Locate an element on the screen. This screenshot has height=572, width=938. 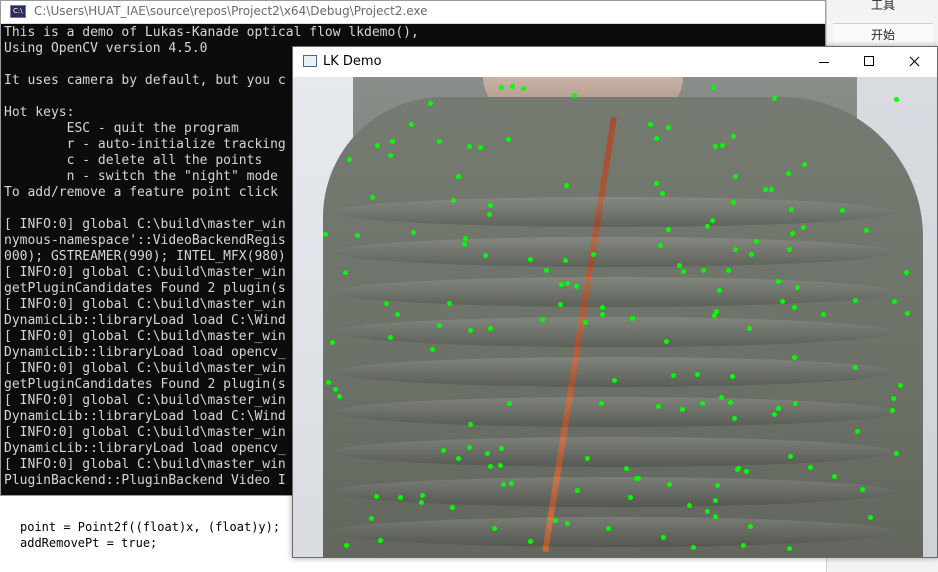
maximize-button is located at coordinates (869, 62).